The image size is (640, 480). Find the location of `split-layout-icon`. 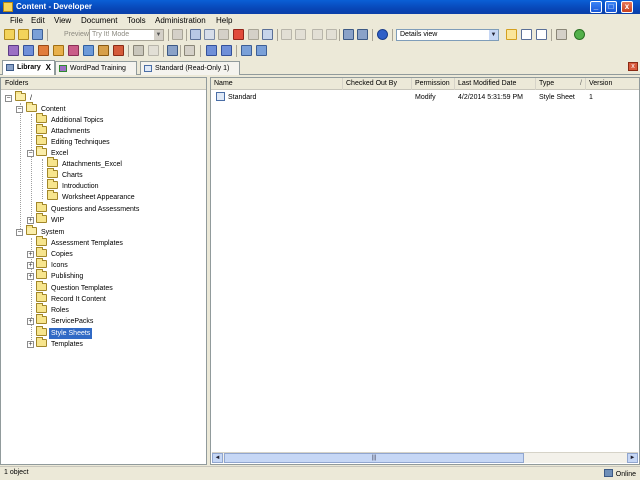

split-layout-icon is located at coordinates (526, 34).